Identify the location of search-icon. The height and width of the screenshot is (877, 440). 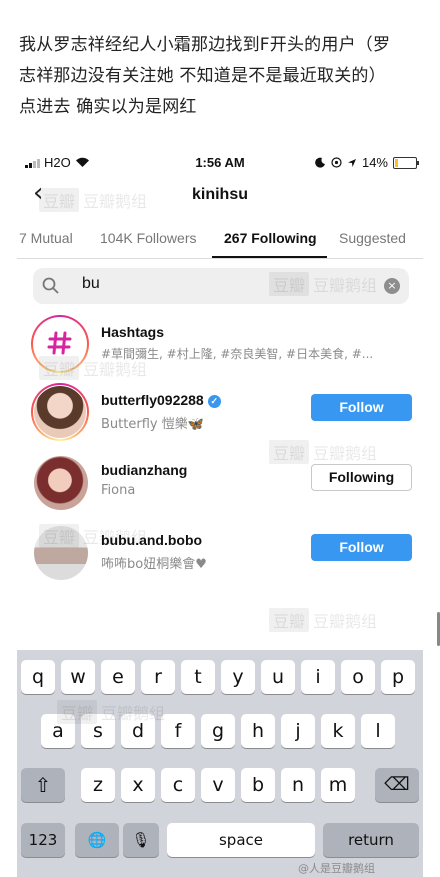
(50, 285).